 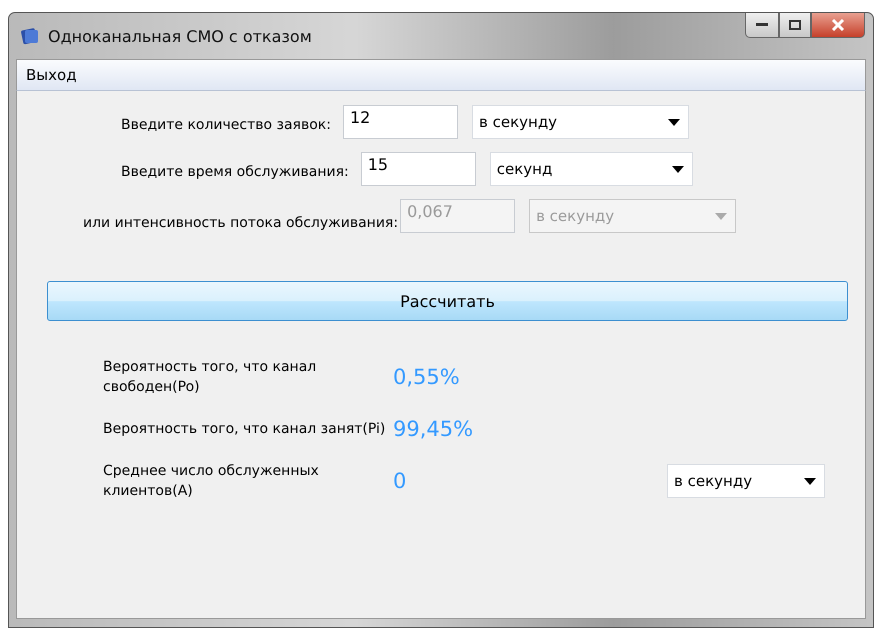 I want to click on number-input: 15, so click(x=418, y=169).